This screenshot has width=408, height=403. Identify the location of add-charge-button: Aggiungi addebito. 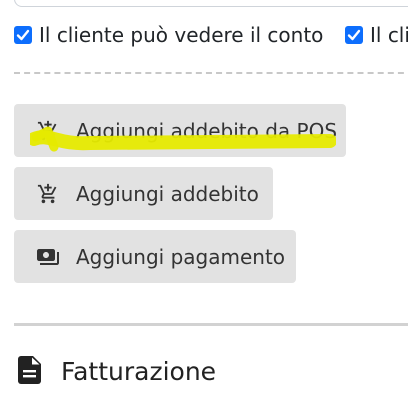
(143, 193).